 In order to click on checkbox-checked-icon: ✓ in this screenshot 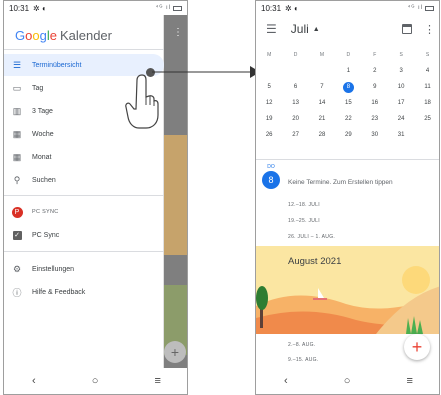, I will do `click(17, 235)`.